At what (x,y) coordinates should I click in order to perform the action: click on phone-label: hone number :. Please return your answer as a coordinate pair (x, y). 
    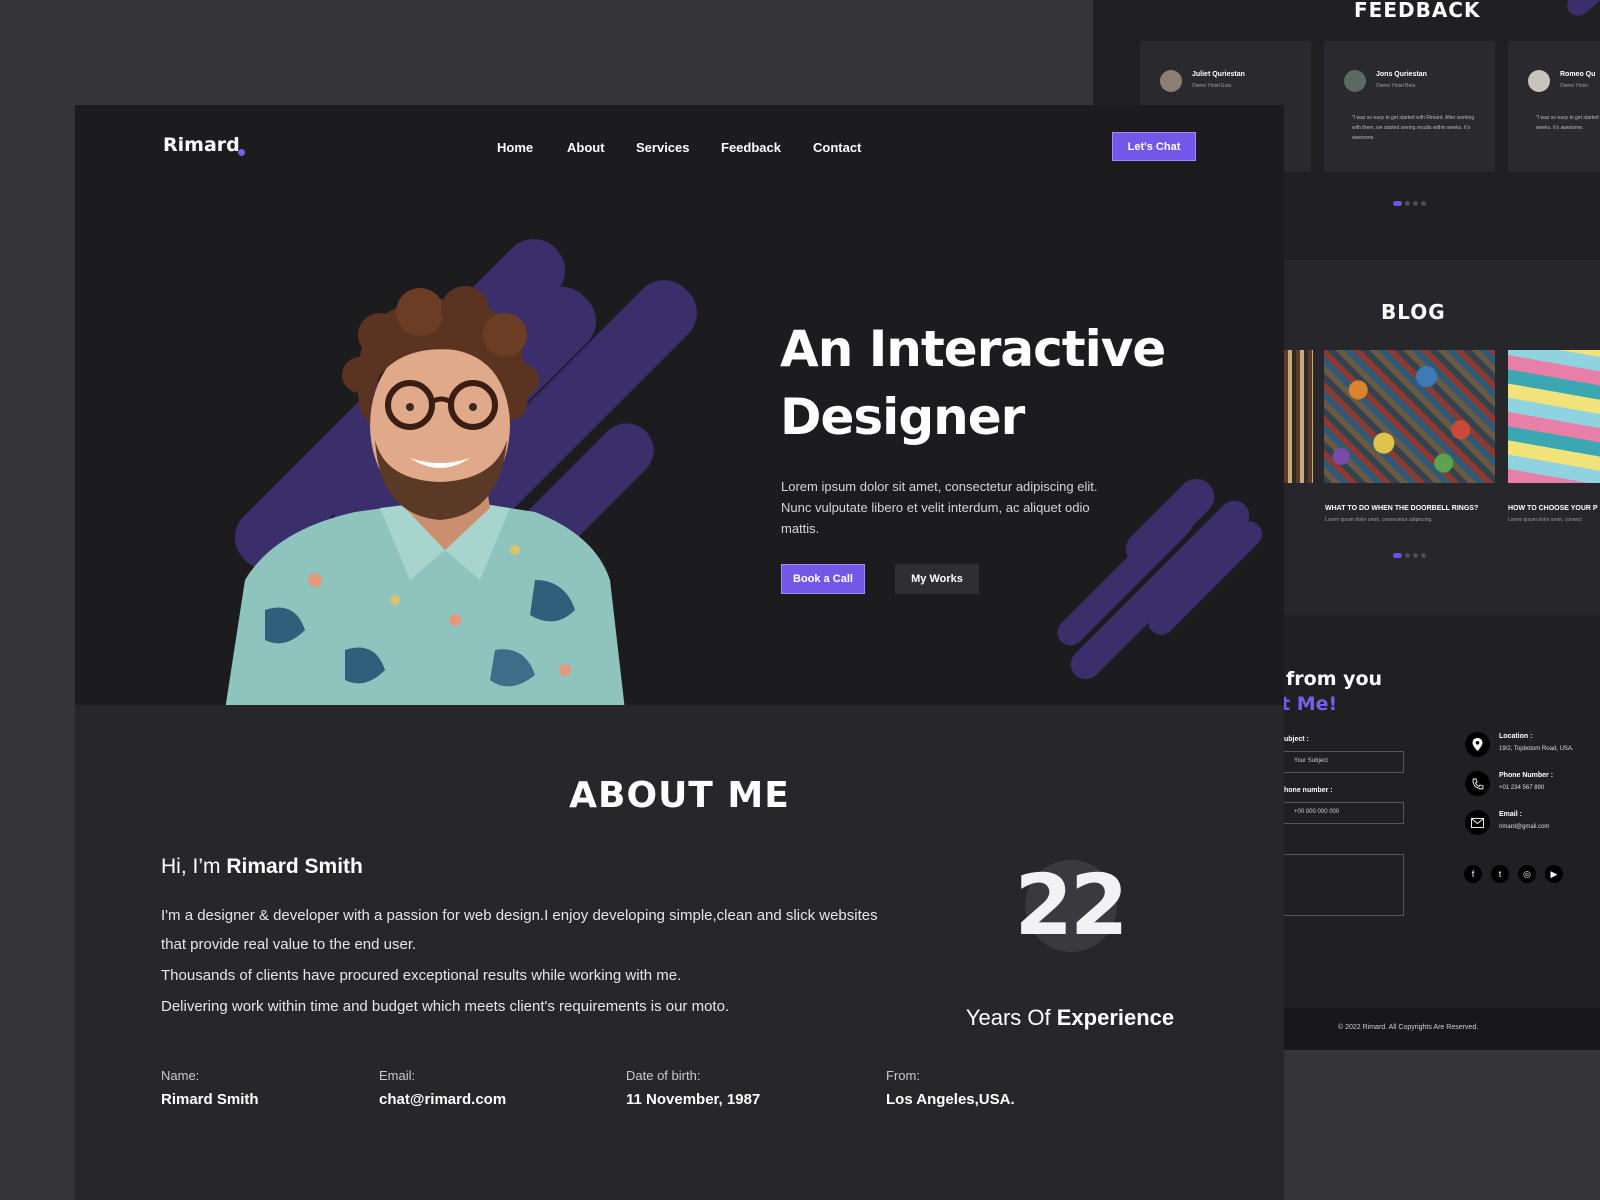
    Looking at the image, I should click on (1308, 790).